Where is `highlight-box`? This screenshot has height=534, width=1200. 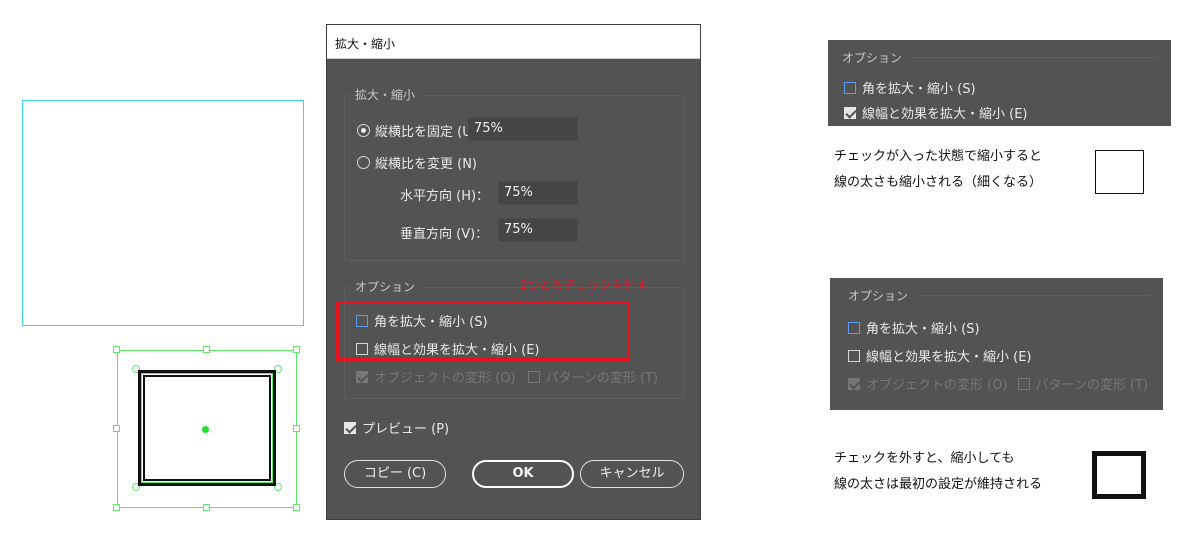 highlight-box is located at coordinates (483, 331).